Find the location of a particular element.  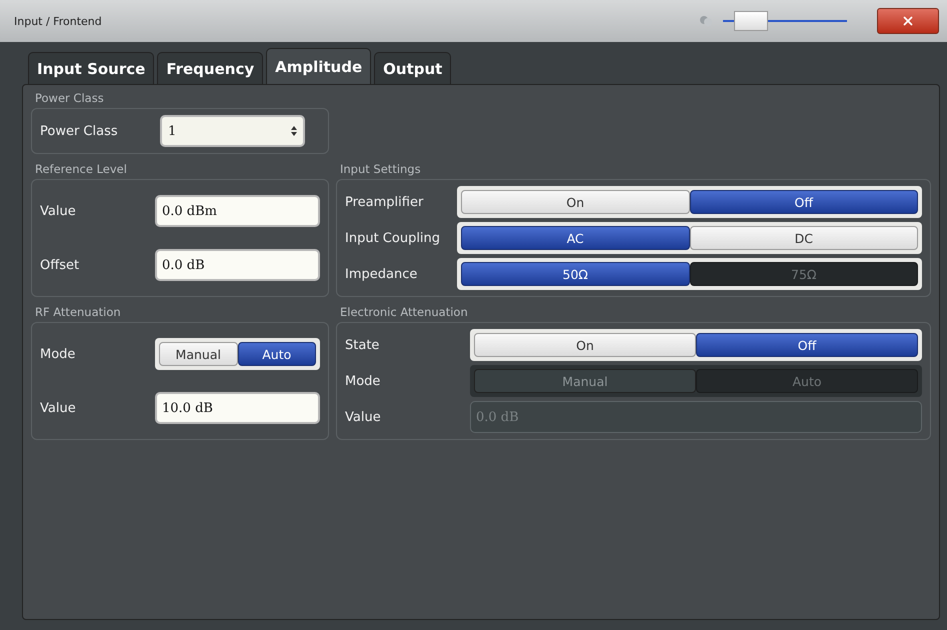

close-button is located at coordinates (908, 21).